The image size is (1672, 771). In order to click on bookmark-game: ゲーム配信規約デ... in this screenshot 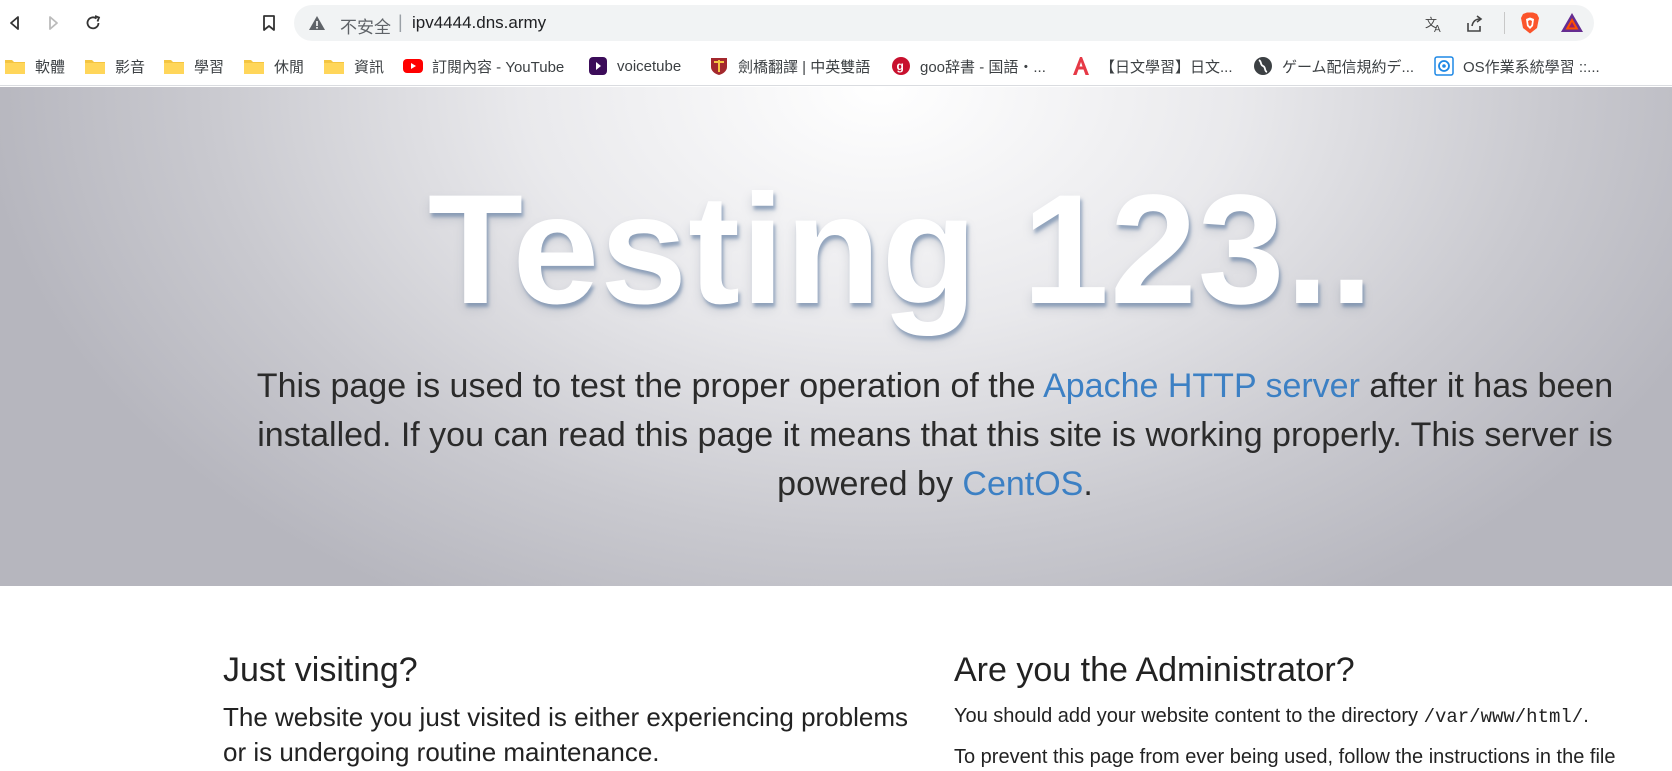, I will do `click(1333, 66)`.